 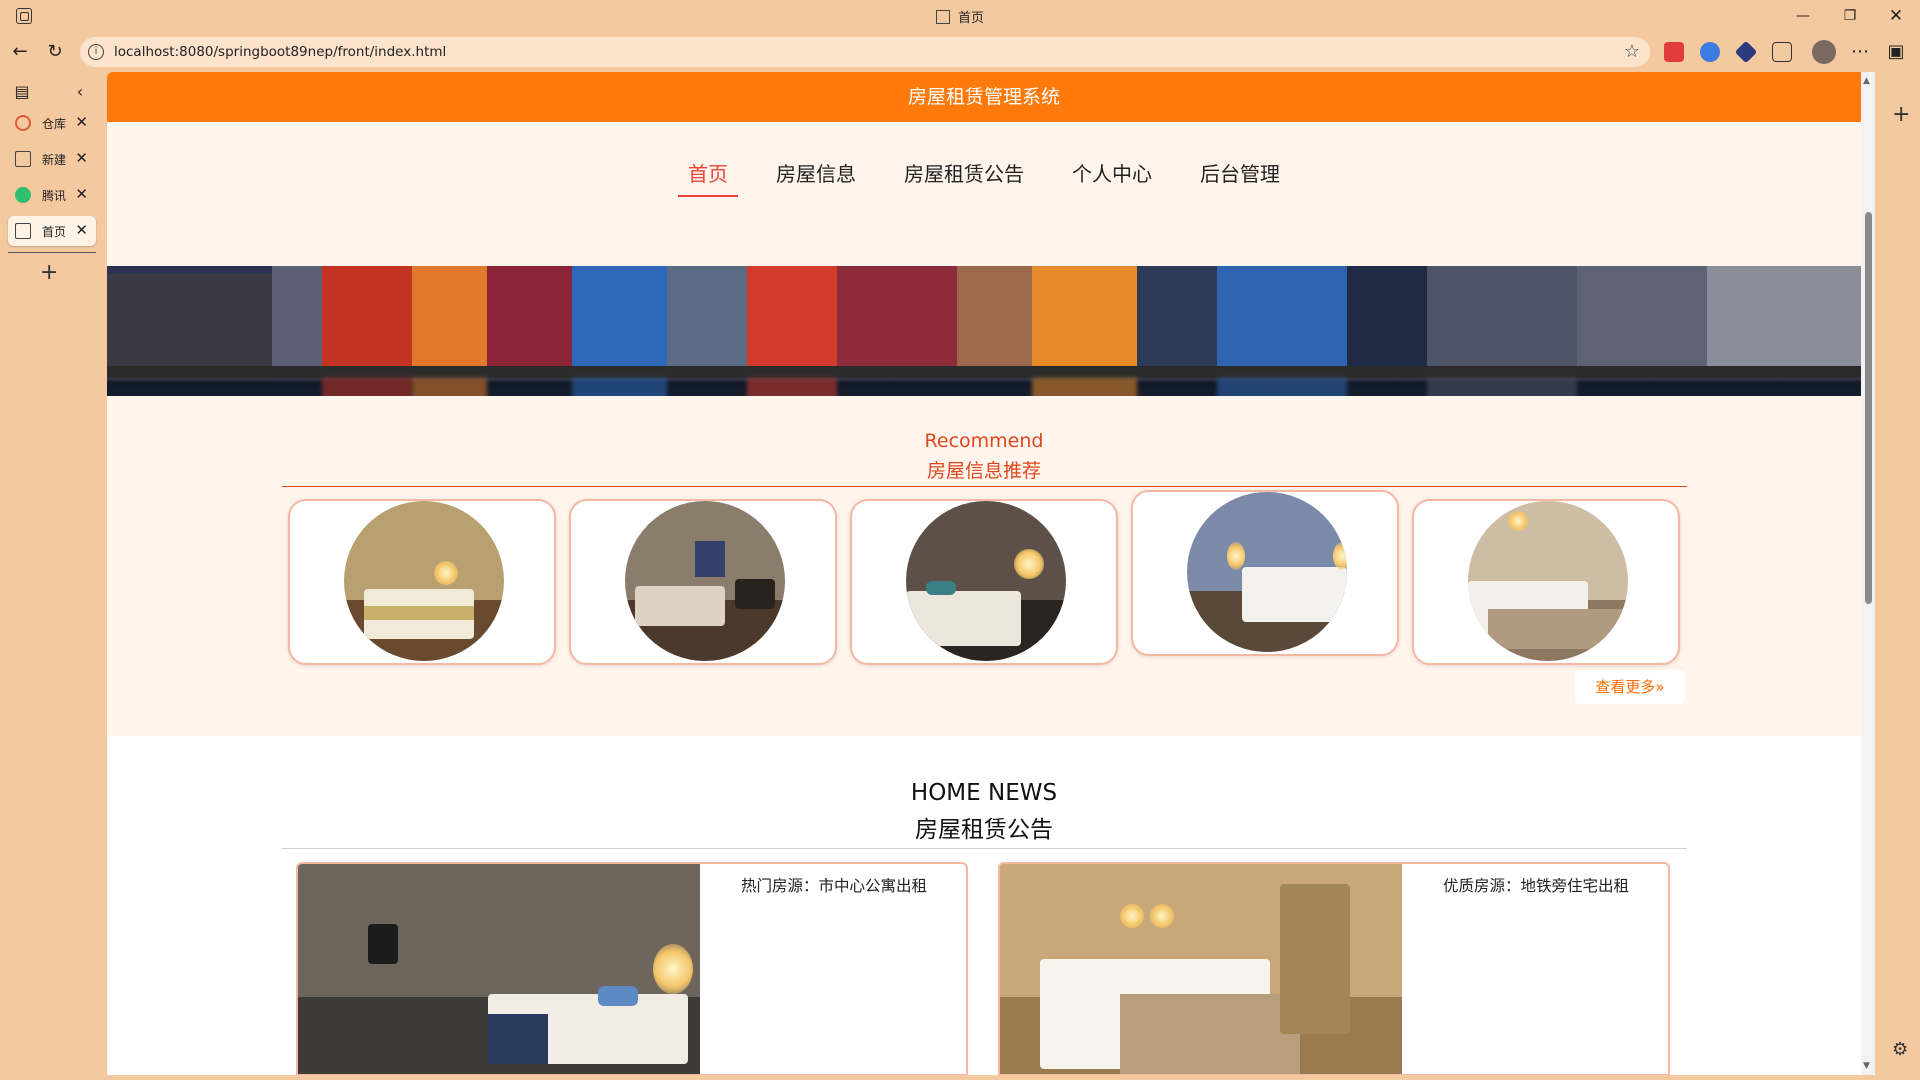 I want to click on window-title: 首页, so click(x=960, y=16).